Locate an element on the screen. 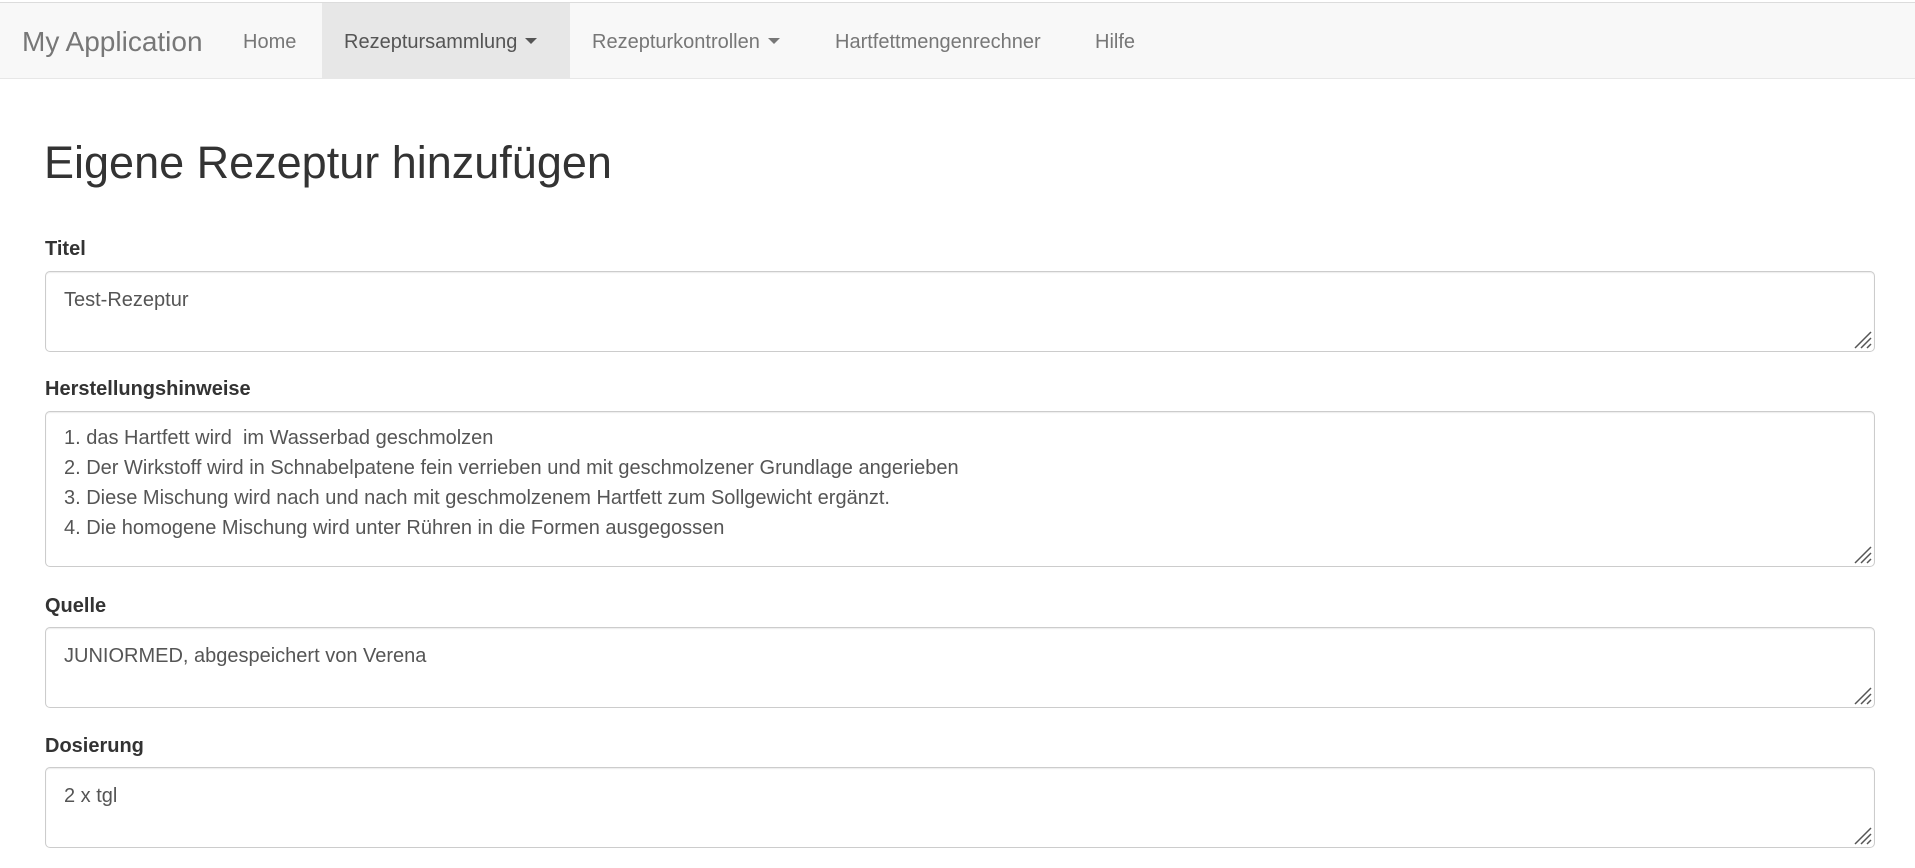 The image size is (1915, 868). quelle-label: Quelle is located at coordinates (76, 606).